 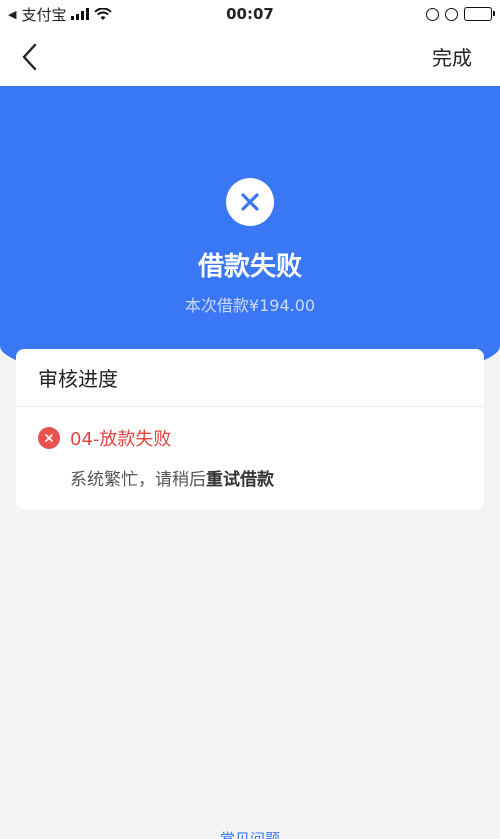 What do you see at coordinates (452, 56) in the screenshot?
I see `done-button: 完成` at bounding box center [452, 56].